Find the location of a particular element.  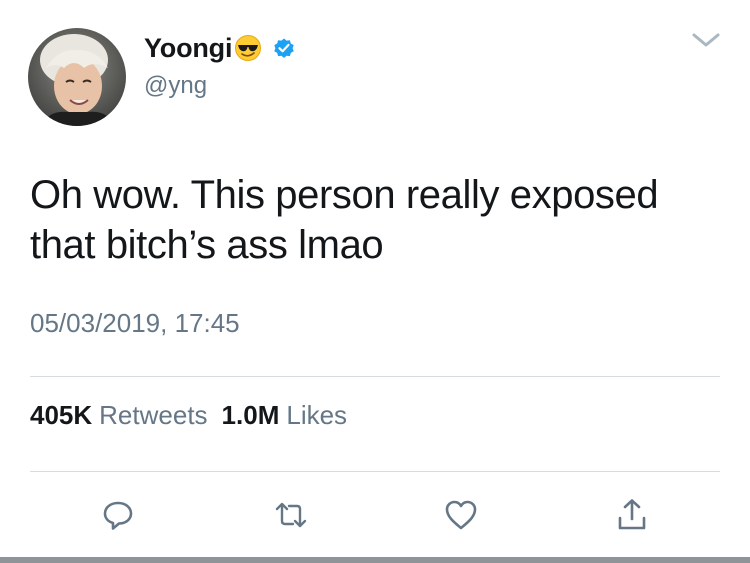

likes-label: Likes is located at coordinates (316, 415).